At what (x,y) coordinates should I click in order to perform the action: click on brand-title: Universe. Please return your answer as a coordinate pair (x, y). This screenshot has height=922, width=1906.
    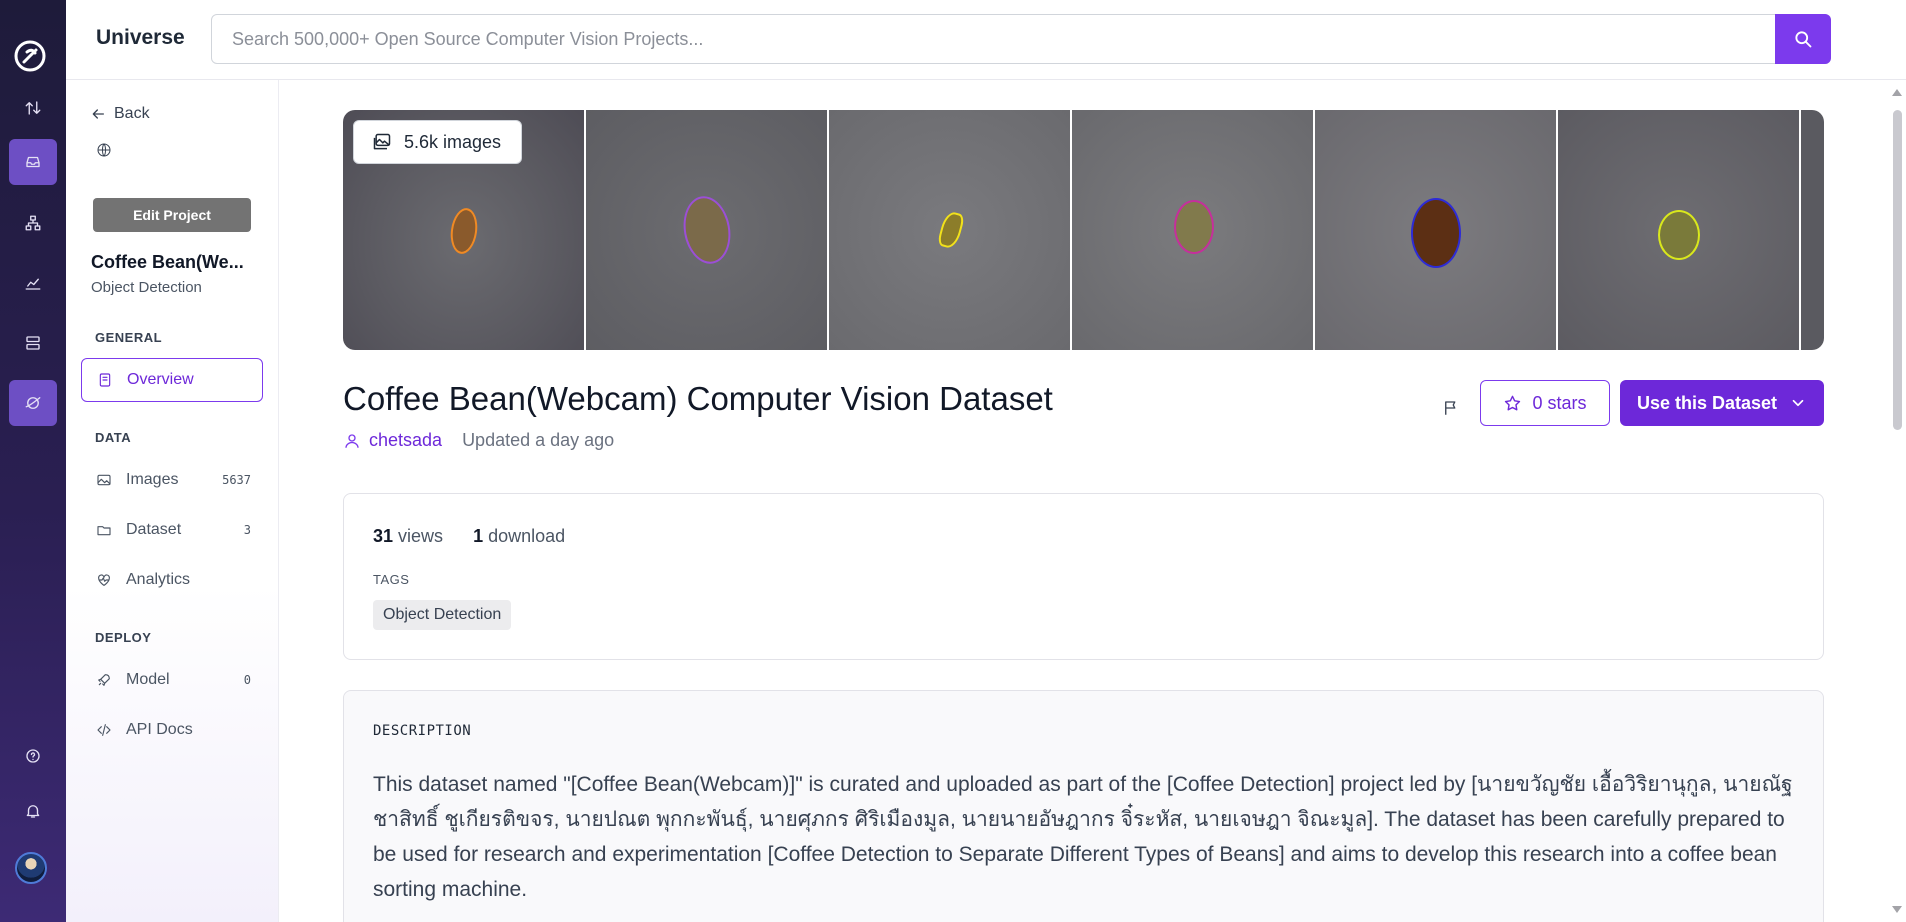
    Looking at the image, I should click on (140, 38).